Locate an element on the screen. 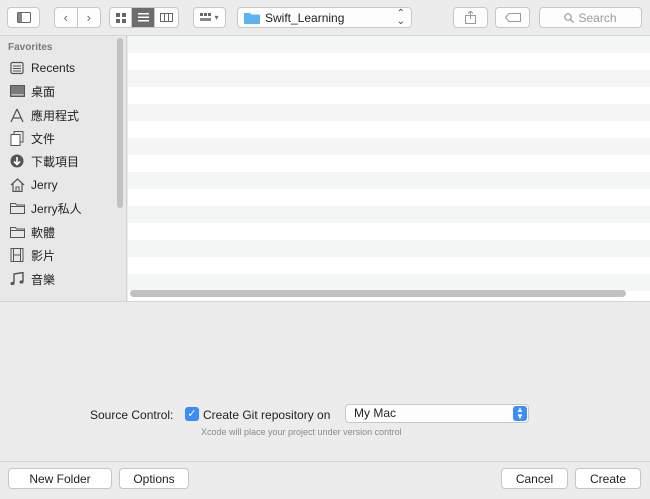 This screenshot has height=499, width=650. sidebar-header: Favorites is located at coordinates (30, 47).